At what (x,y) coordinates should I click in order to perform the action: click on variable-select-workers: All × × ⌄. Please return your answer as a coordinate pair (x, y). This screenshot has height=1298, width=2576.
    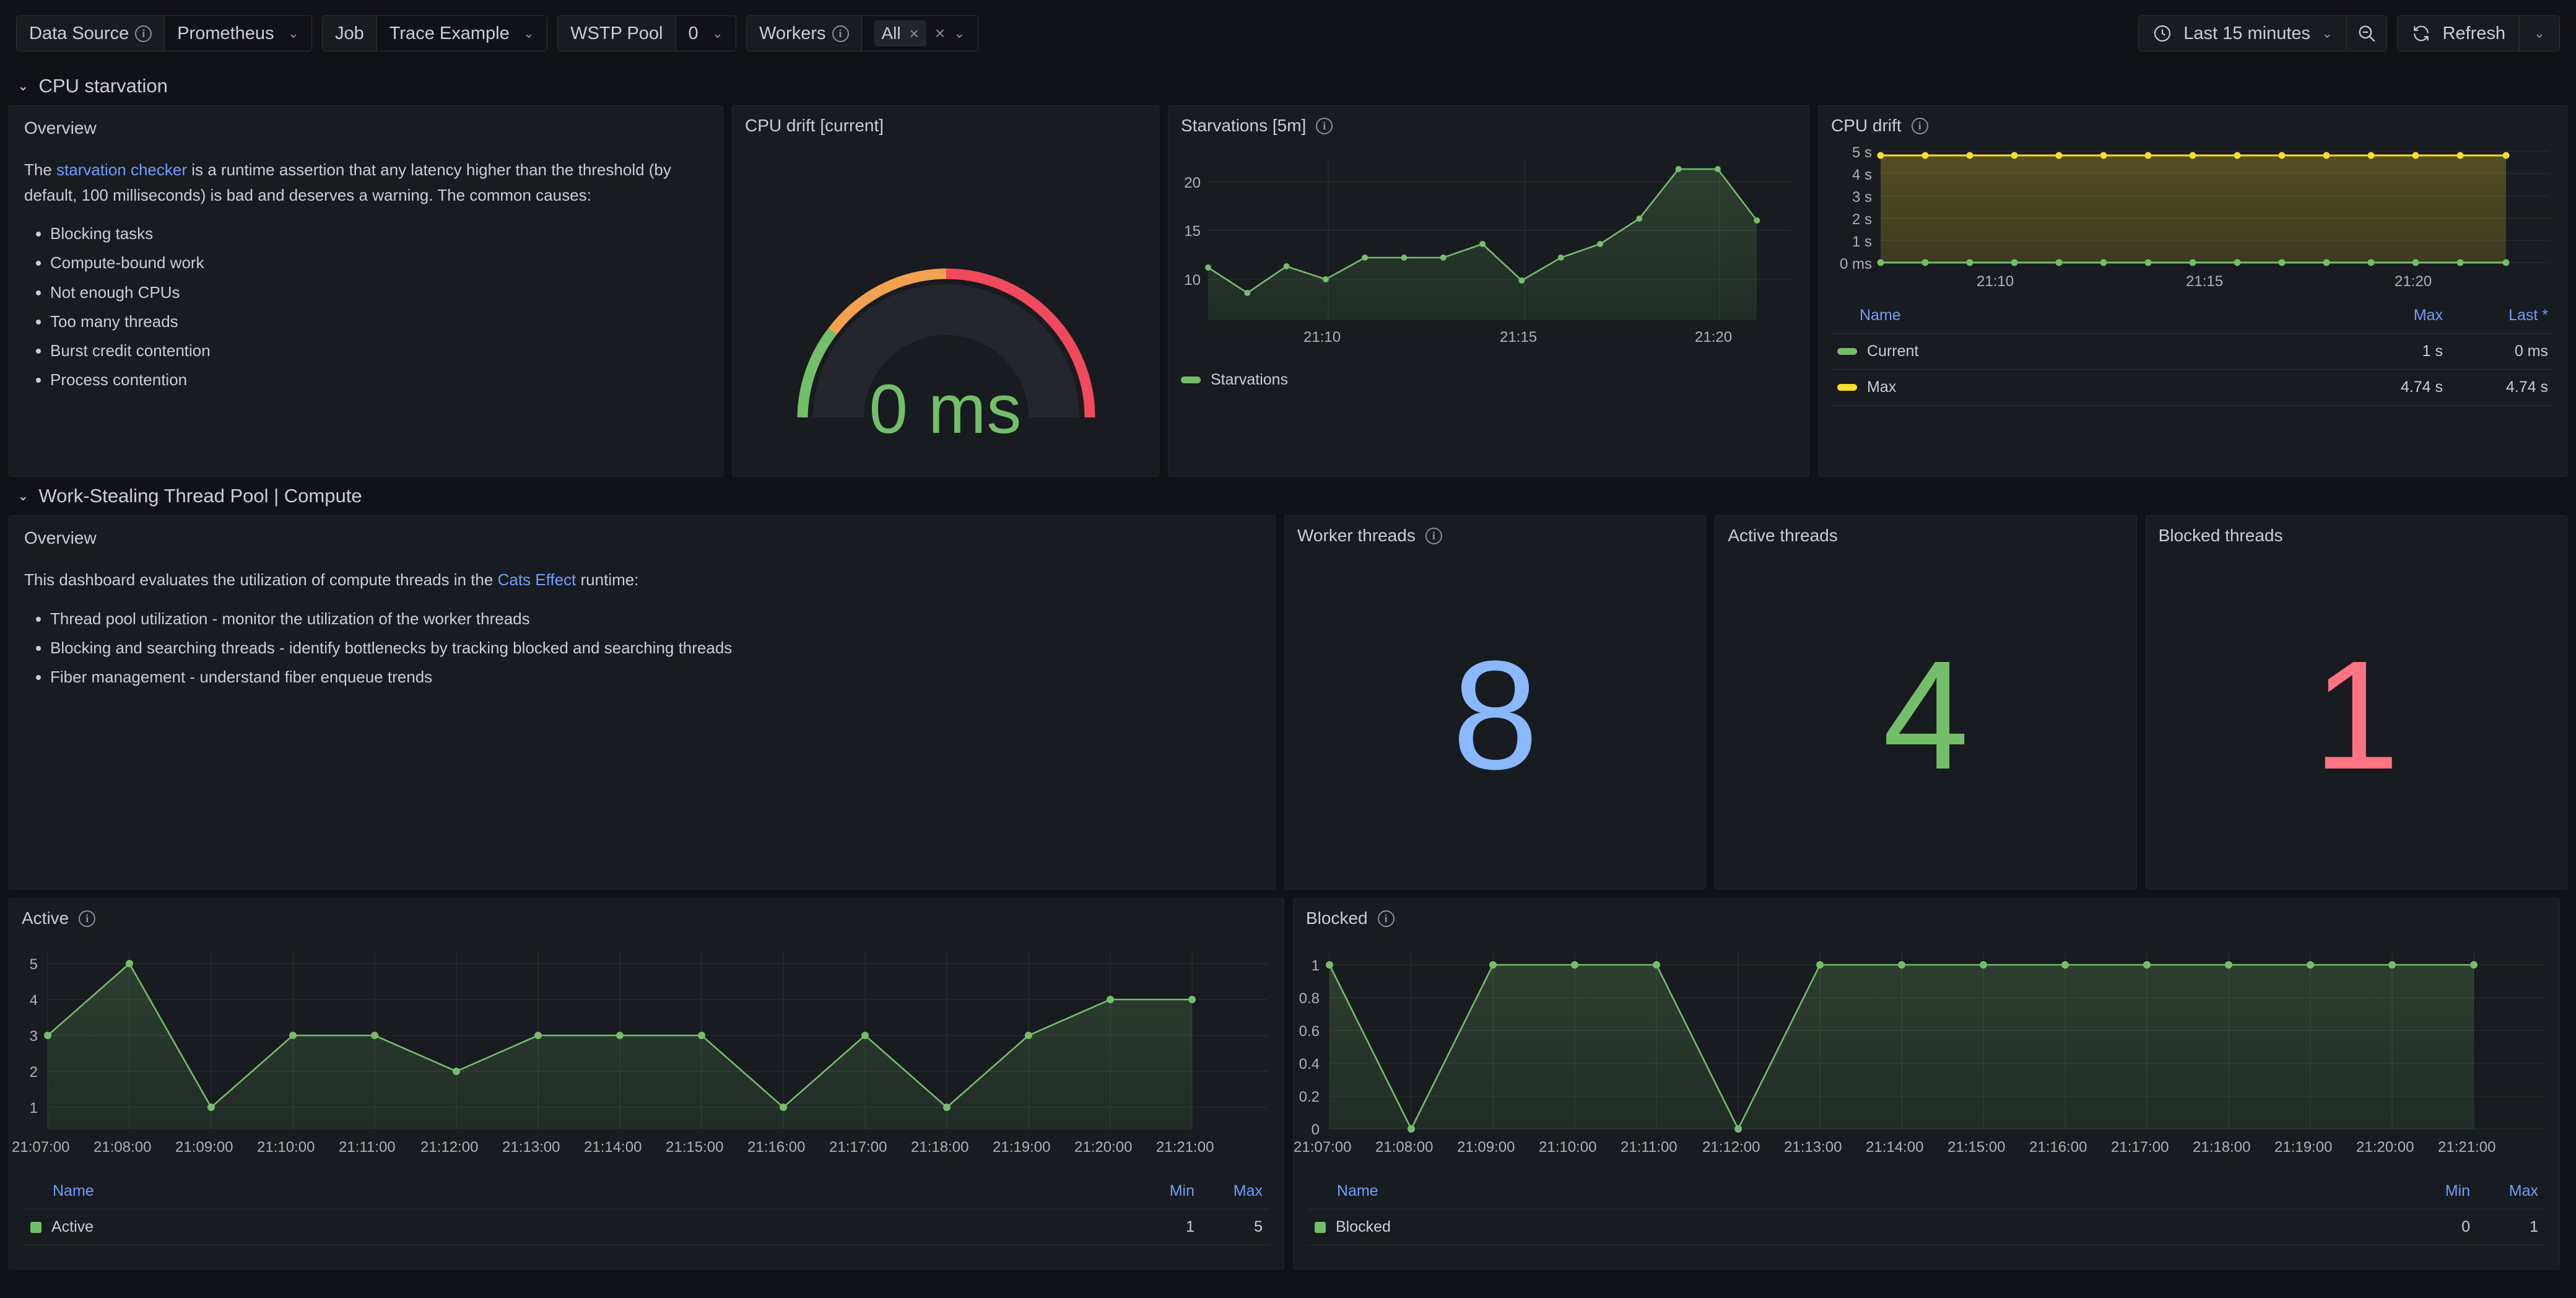
    Looking at the image, I should click on (919, 33).